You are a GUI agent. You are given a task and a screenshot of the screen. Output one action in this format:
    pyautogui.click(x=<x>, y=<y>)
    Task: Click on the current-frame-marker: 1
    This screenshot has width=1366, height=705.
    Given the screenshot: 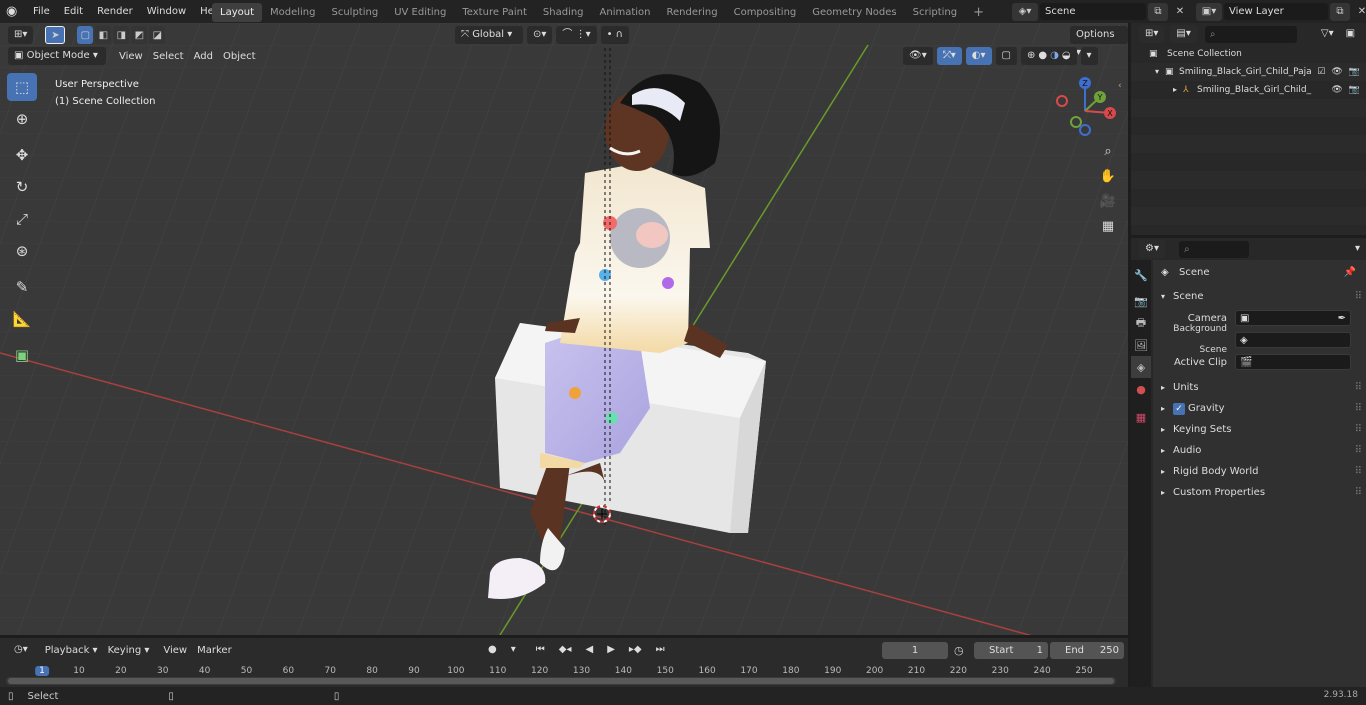 What is the action you would take?
    pyautogui.click(x=42, y=671)
    